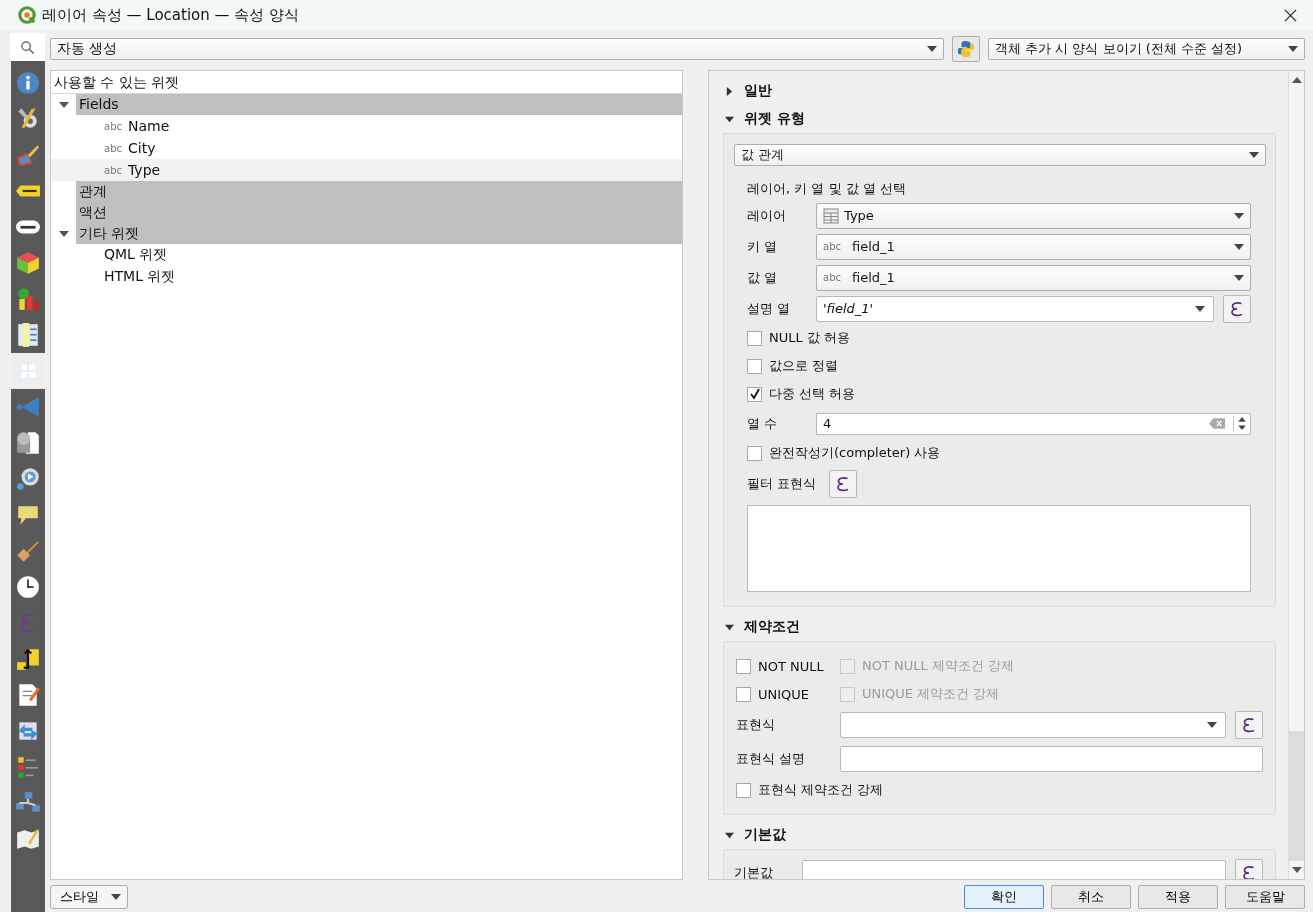  What do you see at coordinates (809, 338) in the screenshot?
I see `checkbox-label: NULL 값 허용` at bounding box center [809, 338].